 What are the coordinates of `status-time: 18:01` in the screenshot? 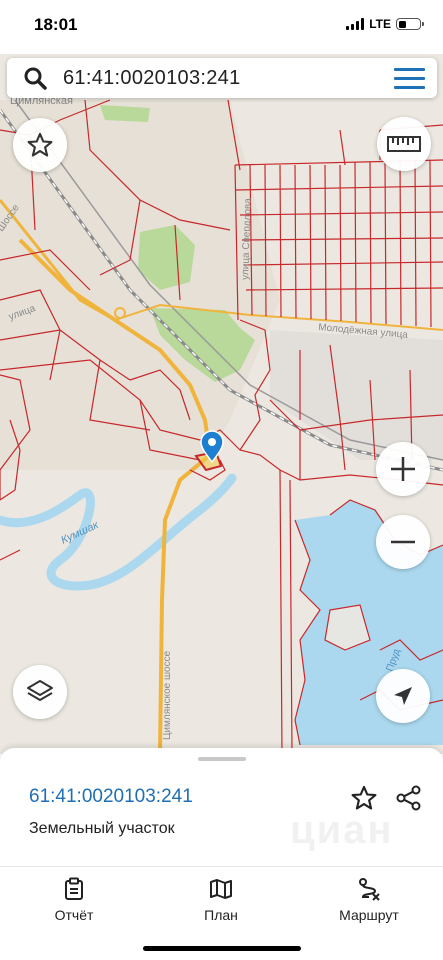 It's located at (56, 24).